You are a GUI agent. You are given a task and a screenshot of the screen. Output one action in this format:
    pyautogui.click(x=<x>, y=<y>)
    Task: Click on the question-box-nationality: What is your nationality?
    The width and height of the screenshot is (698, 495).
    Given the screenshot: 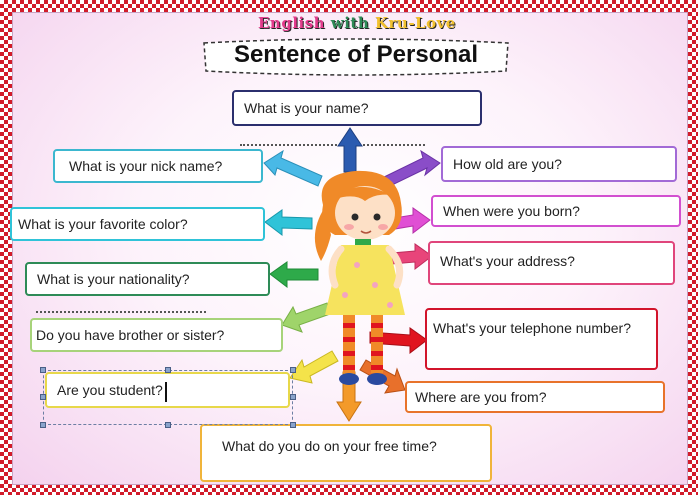 What is the action you would take?
    pyautogui.click(x=147, y=279)
    